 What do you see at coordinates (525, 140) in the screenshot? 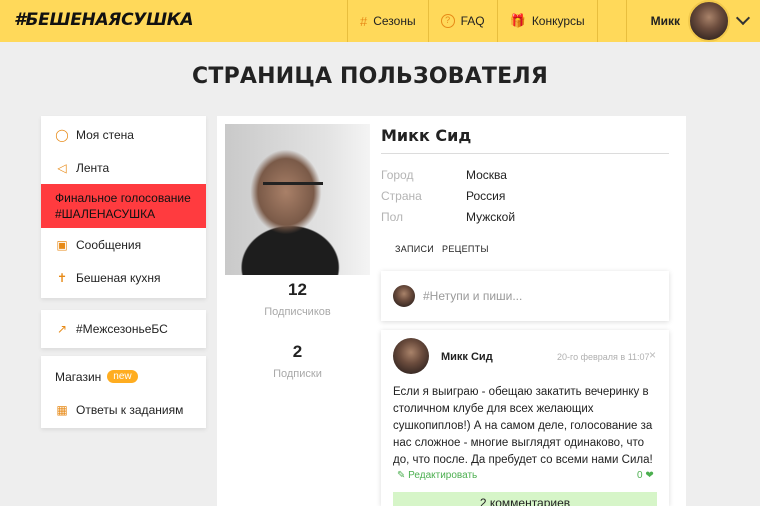
I see `profile-name: Микк Сид` at bounding box center [525, 140].